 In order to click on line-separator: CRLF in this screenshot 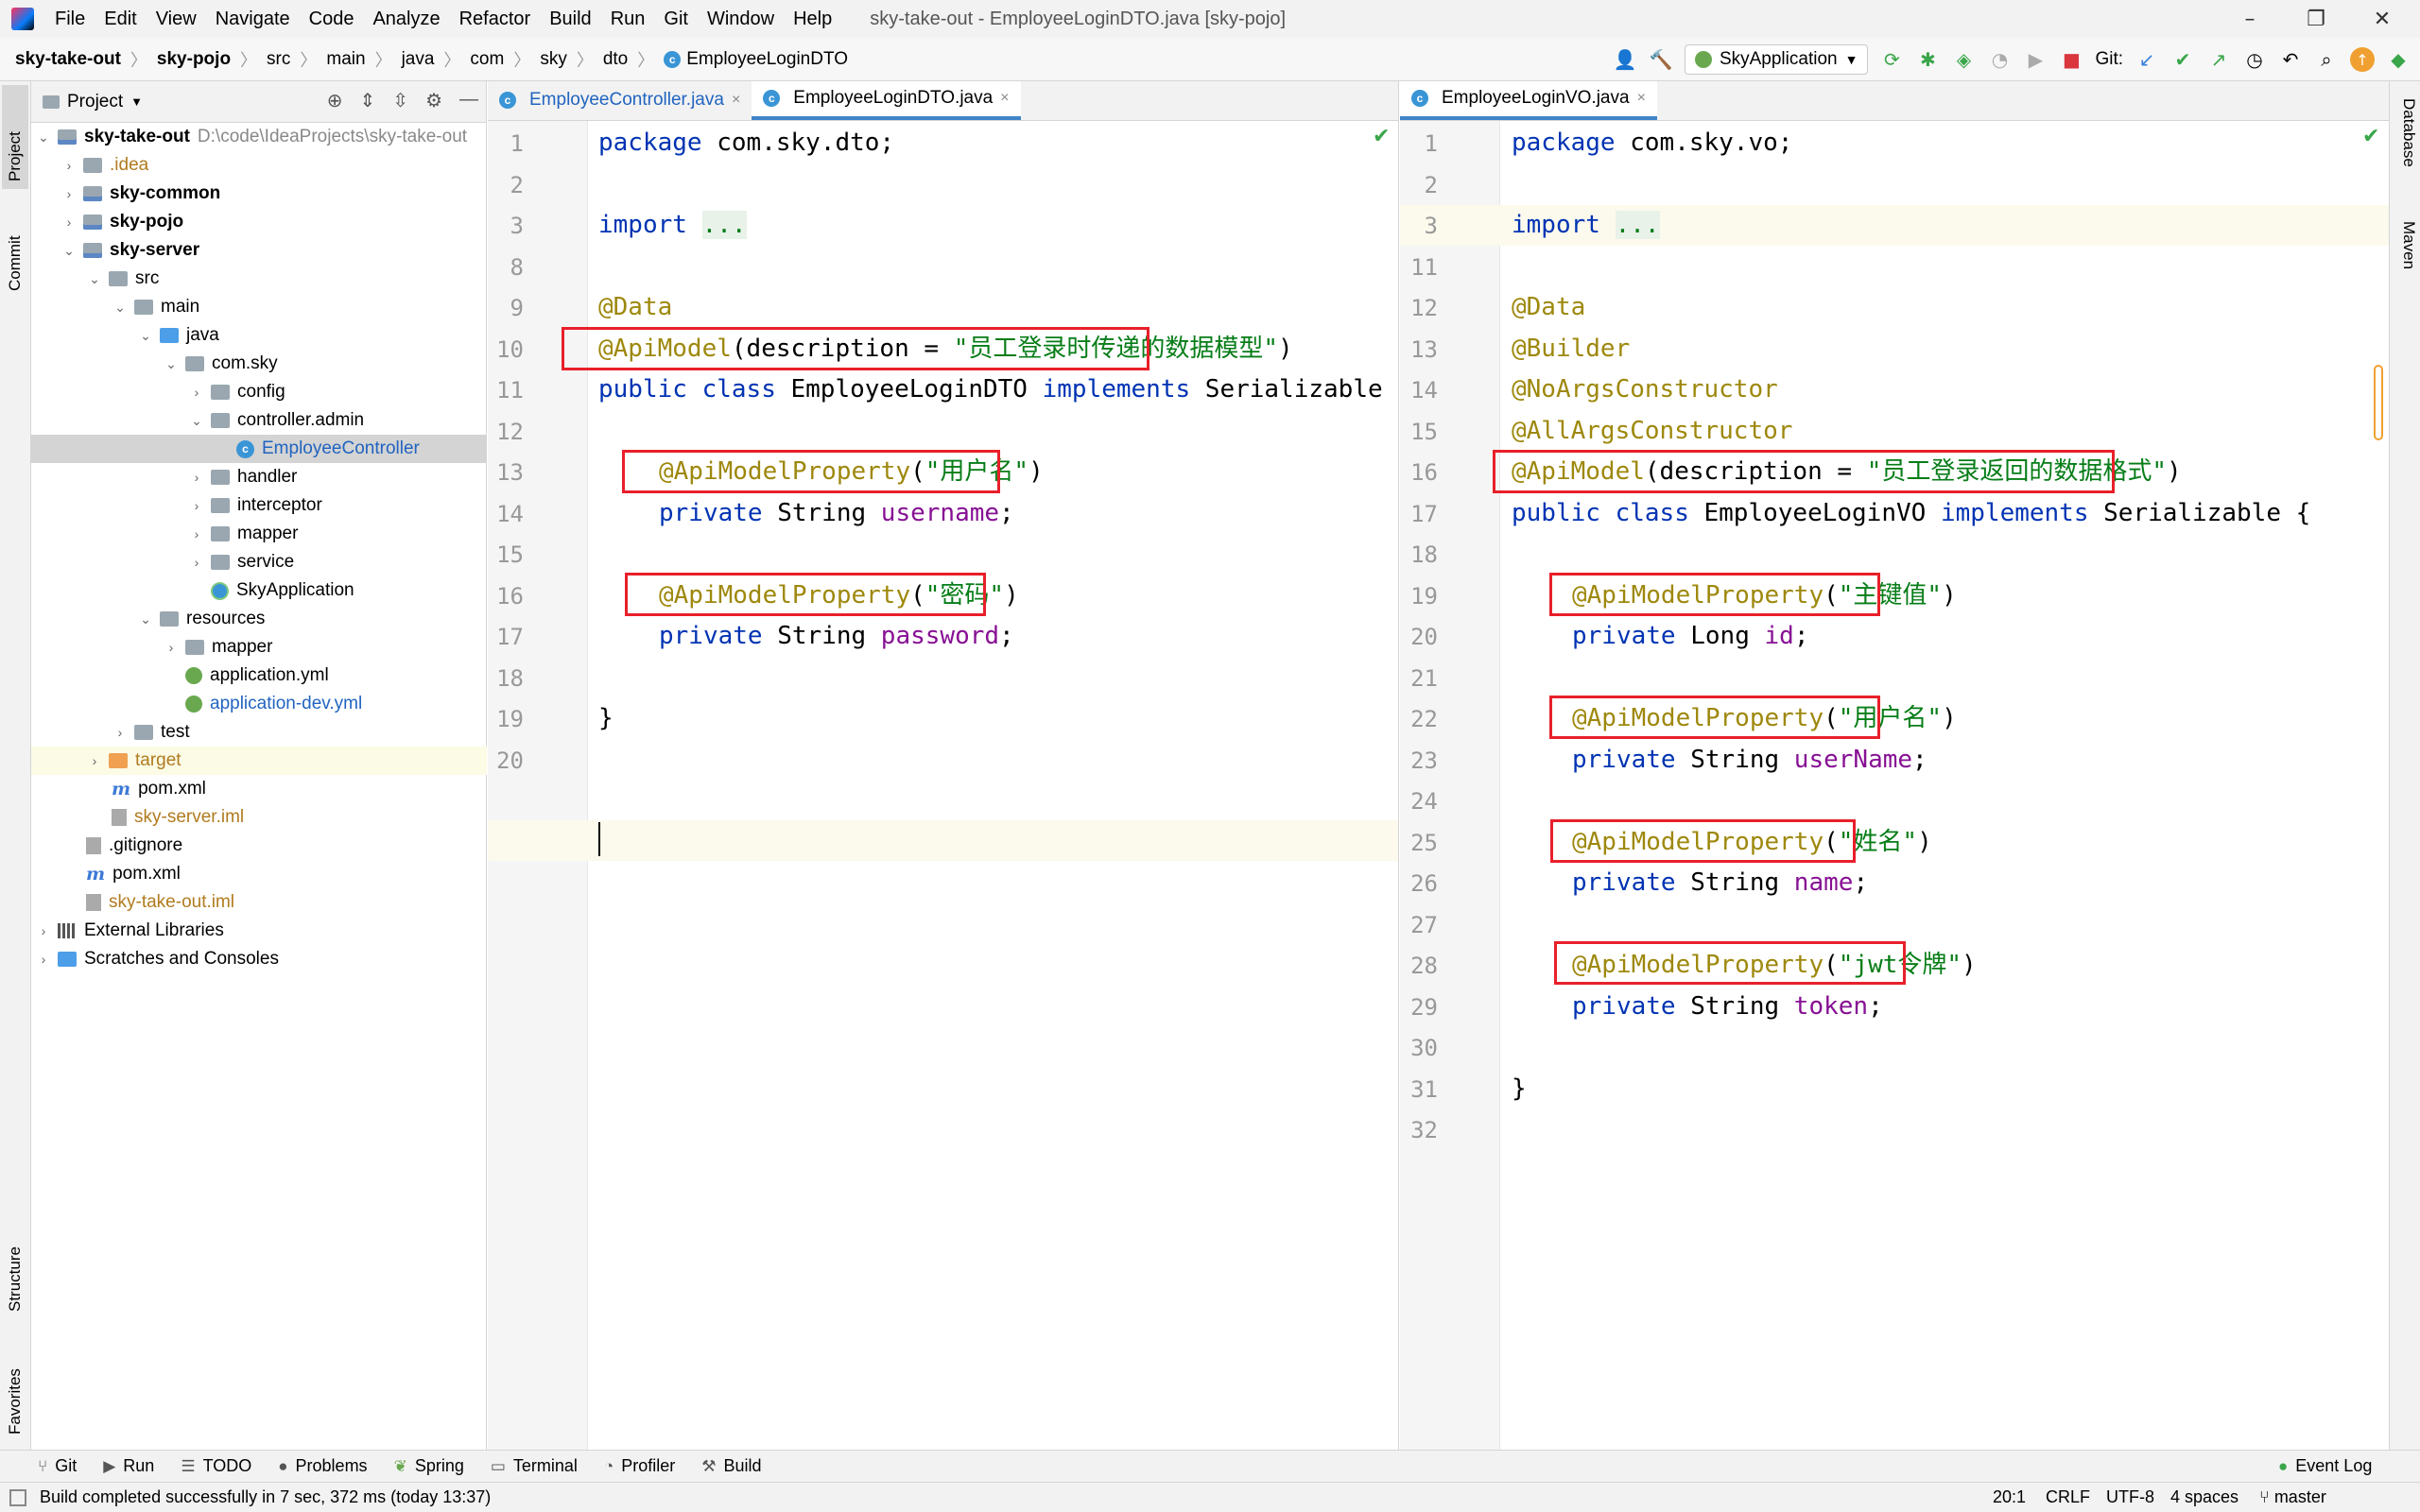, I will do `click(2068, 1497)`.